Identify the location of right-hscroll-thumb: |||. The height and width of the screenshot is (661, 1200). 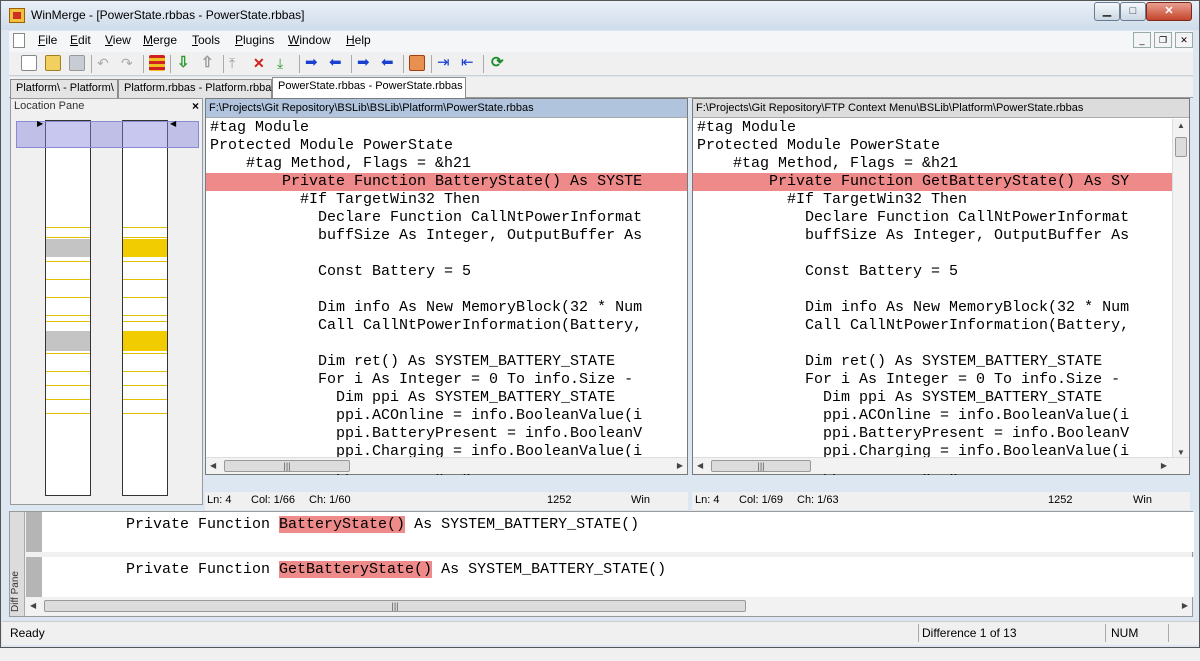
(761, 466).